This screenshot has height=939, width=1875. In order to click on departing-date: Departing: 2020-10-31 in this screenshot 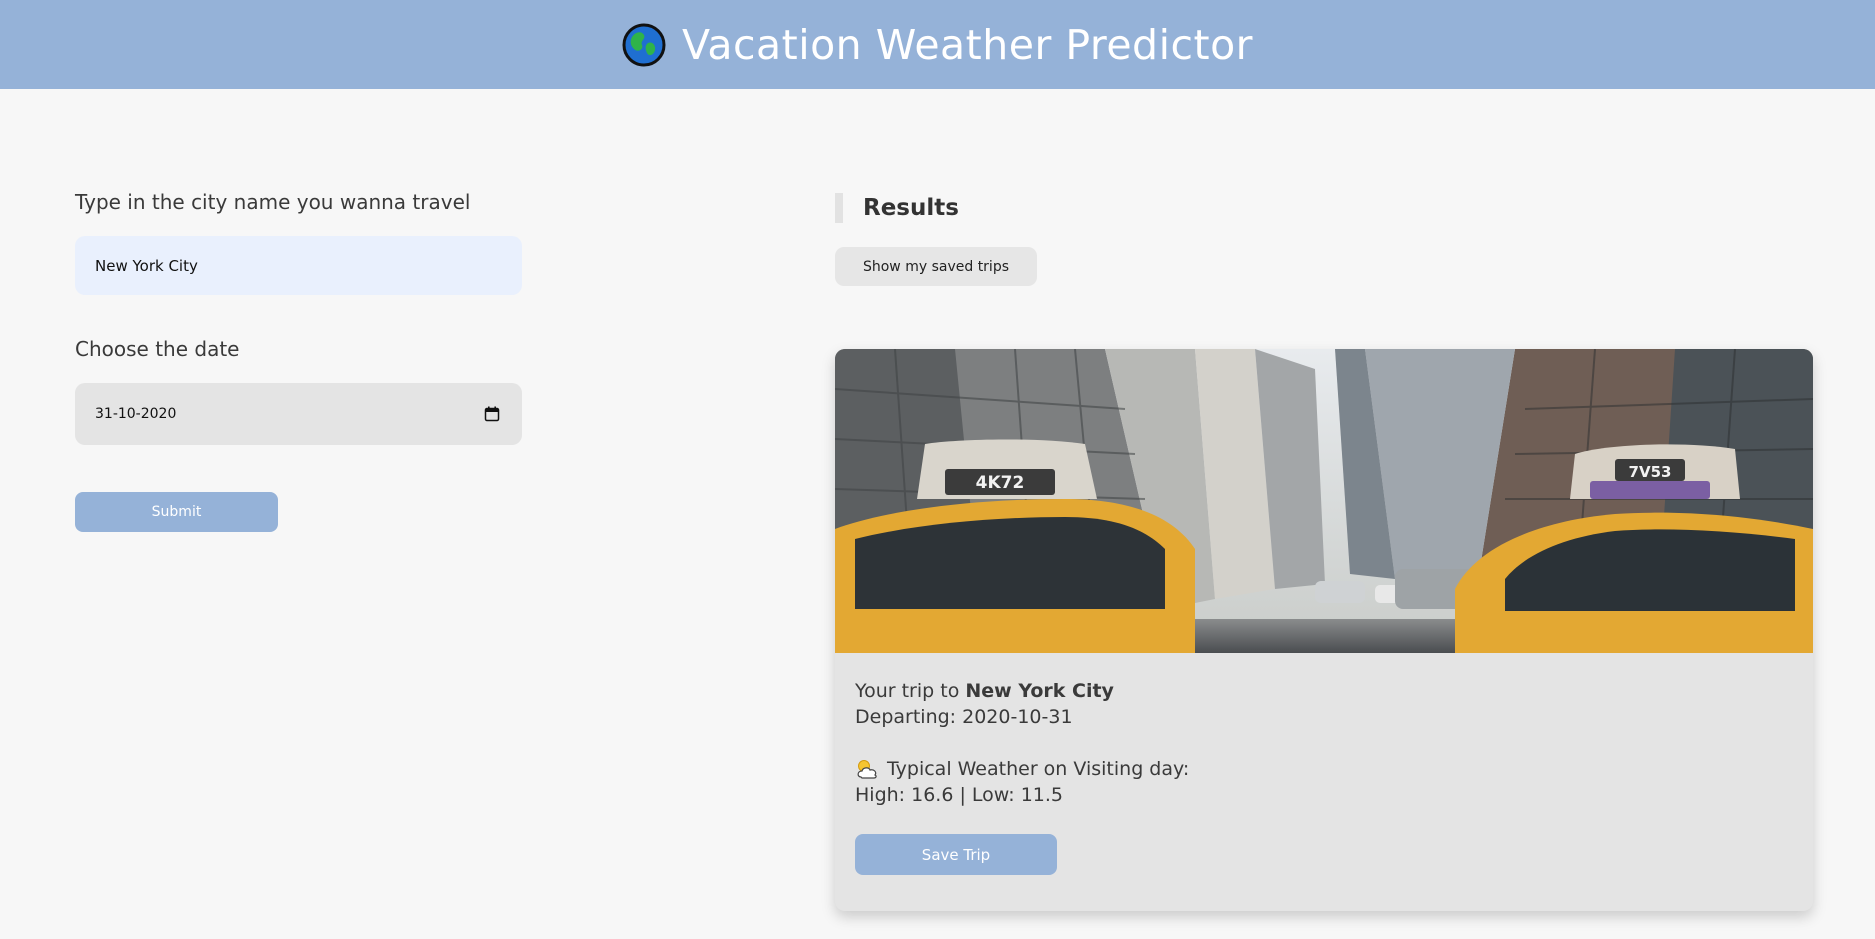, I will do `click(964, 717)`.